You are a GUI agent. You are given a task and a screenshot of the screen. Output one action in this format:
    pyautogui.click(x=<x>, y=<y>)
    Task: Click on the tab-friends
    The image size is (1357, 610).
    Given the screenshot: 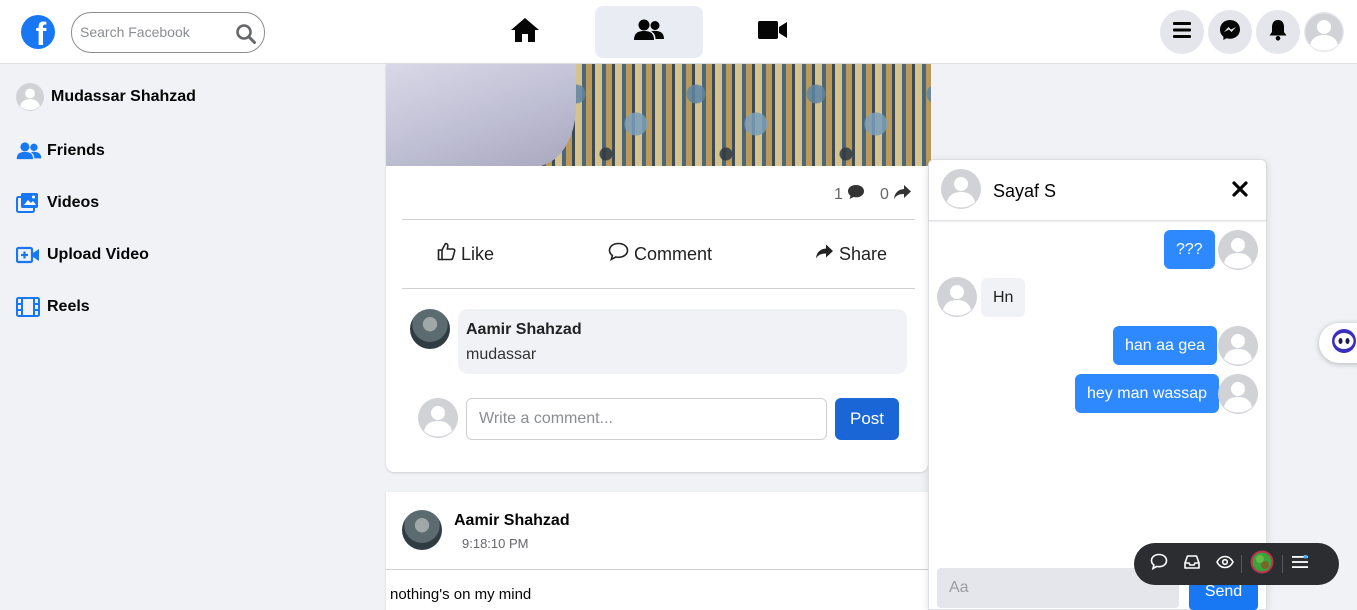 What is the action you would take?
    pyautogui.click(x=649, y=32)
    